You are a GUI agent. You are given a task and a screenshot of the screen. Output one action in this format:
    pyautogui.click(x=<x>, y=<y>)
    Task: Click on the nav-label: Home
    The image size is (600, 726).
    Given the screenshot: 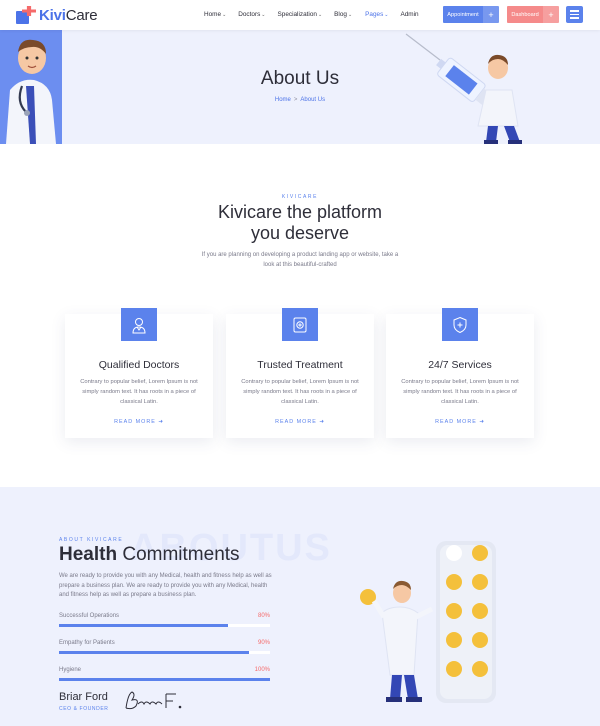 What is the action you would take?
    pyautogui.click(x=213, y=14)
    